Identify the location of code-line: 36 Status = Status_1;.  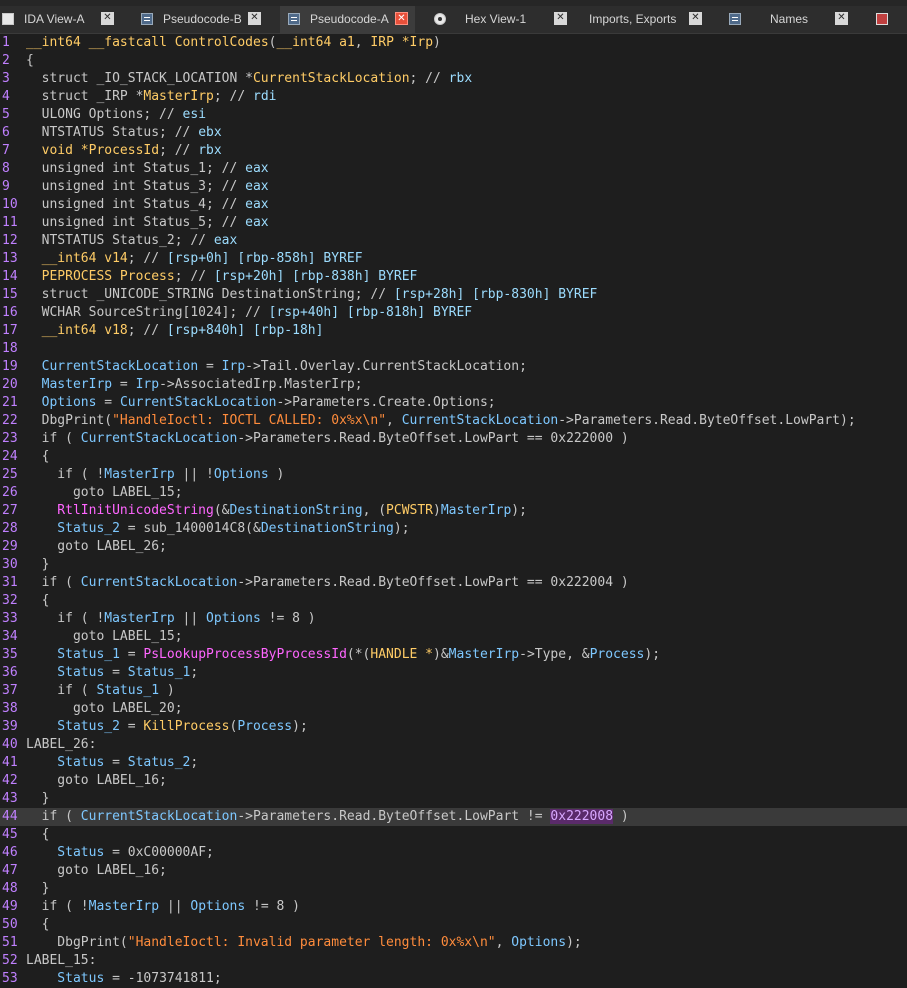
(453, 673).